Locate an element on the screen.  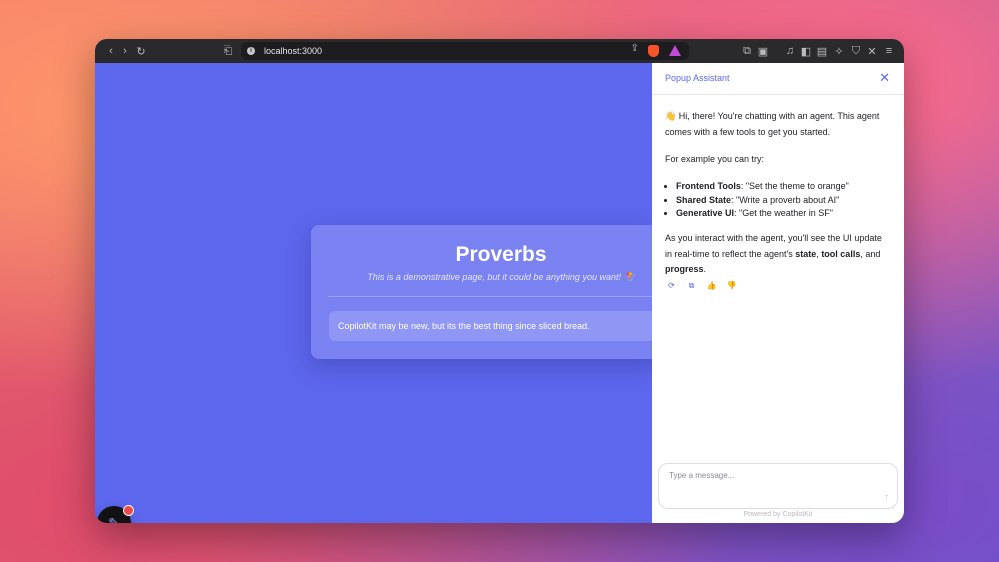
thumbs-down-icon: 👎 is located at coordinates (731, 285).